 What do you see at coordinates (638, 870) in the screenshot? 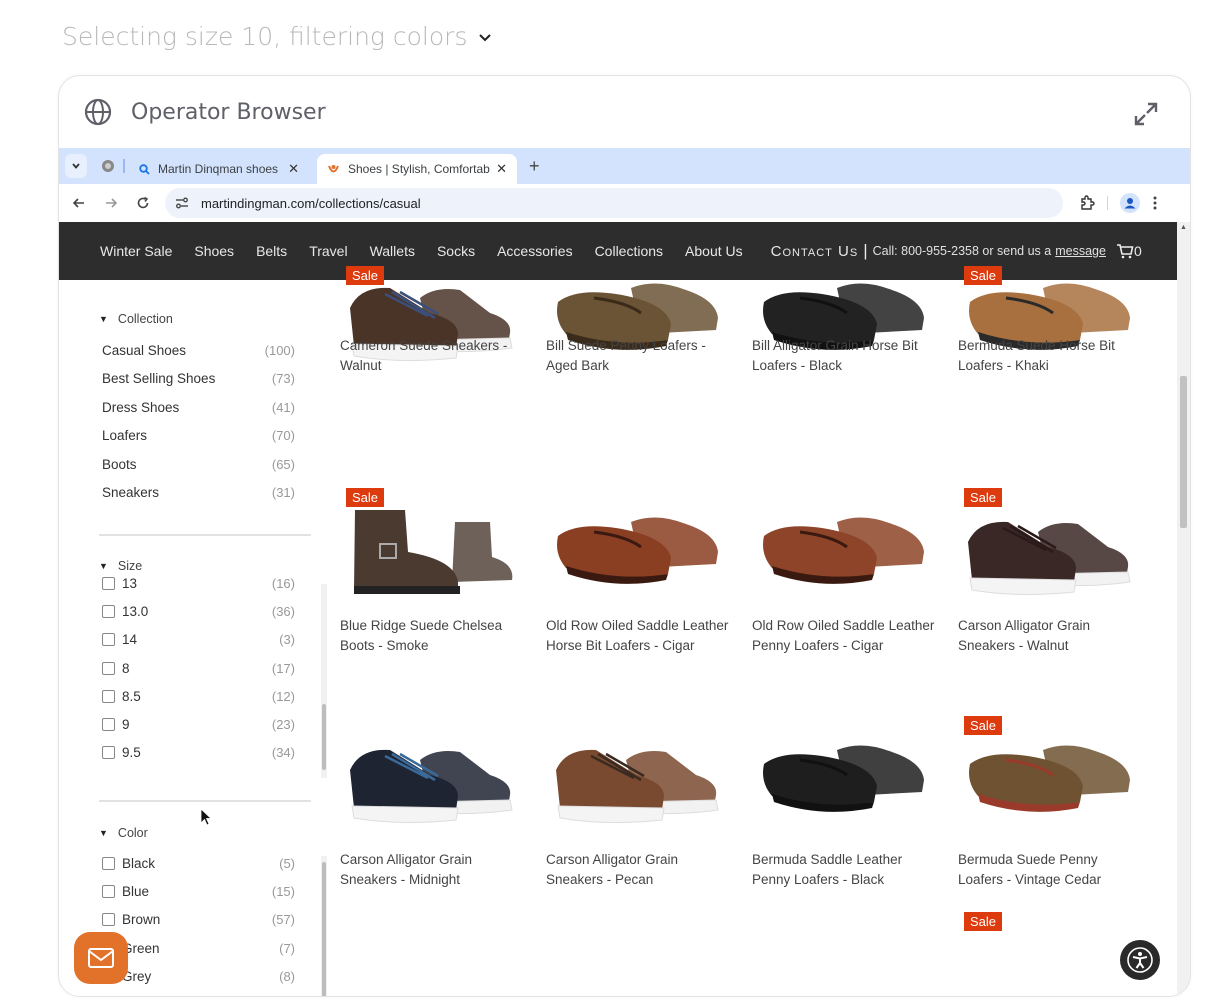
I see `product-name: Carson Alligator Grain Sneakers - Pecan` at bounding box center [638, 870].